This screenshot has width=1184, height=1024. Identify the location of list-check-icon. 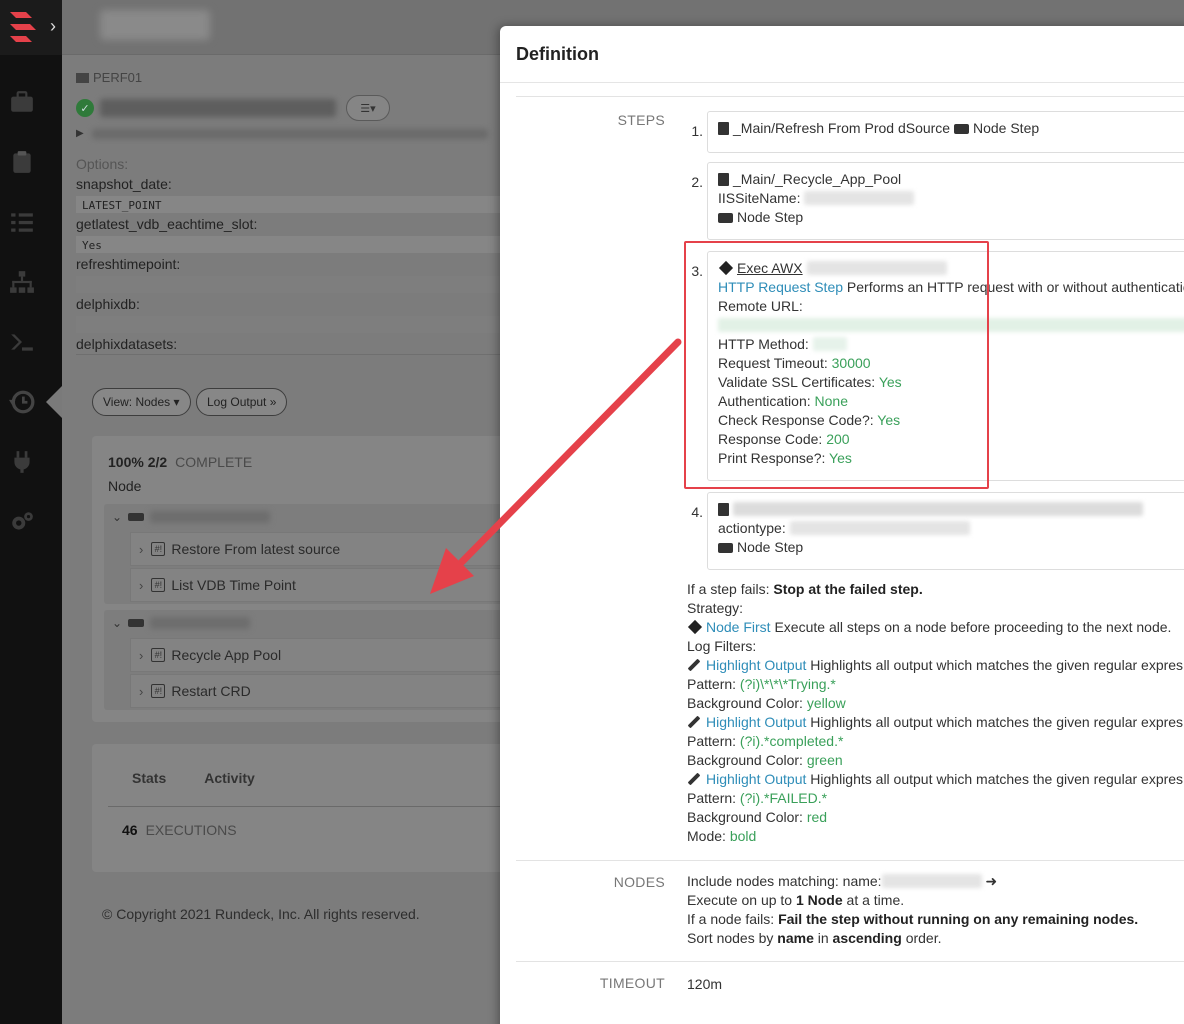
(22, 222).